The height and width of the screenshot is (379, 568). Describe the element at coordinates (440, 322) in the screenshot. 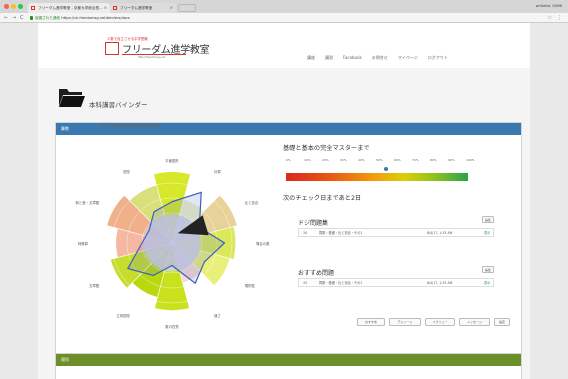

I see `screw-button: スクリュー` at that location.